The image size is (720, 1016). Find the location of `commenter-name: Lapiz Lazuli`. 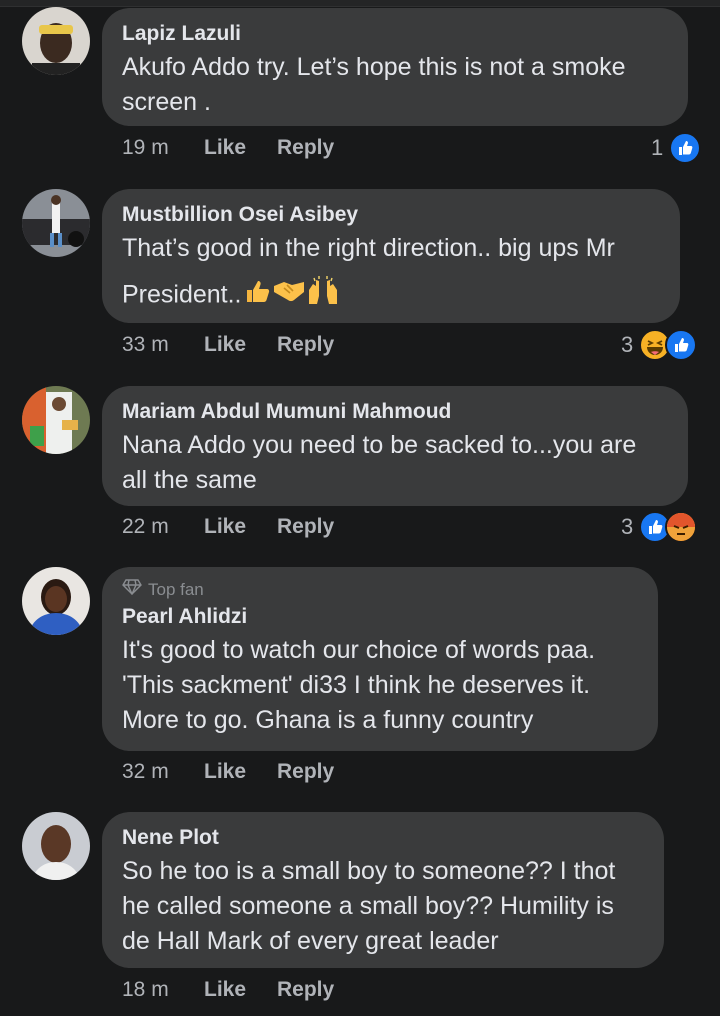

commenter-name: Lapiz Lazuli is located at coordinates (395, 34).